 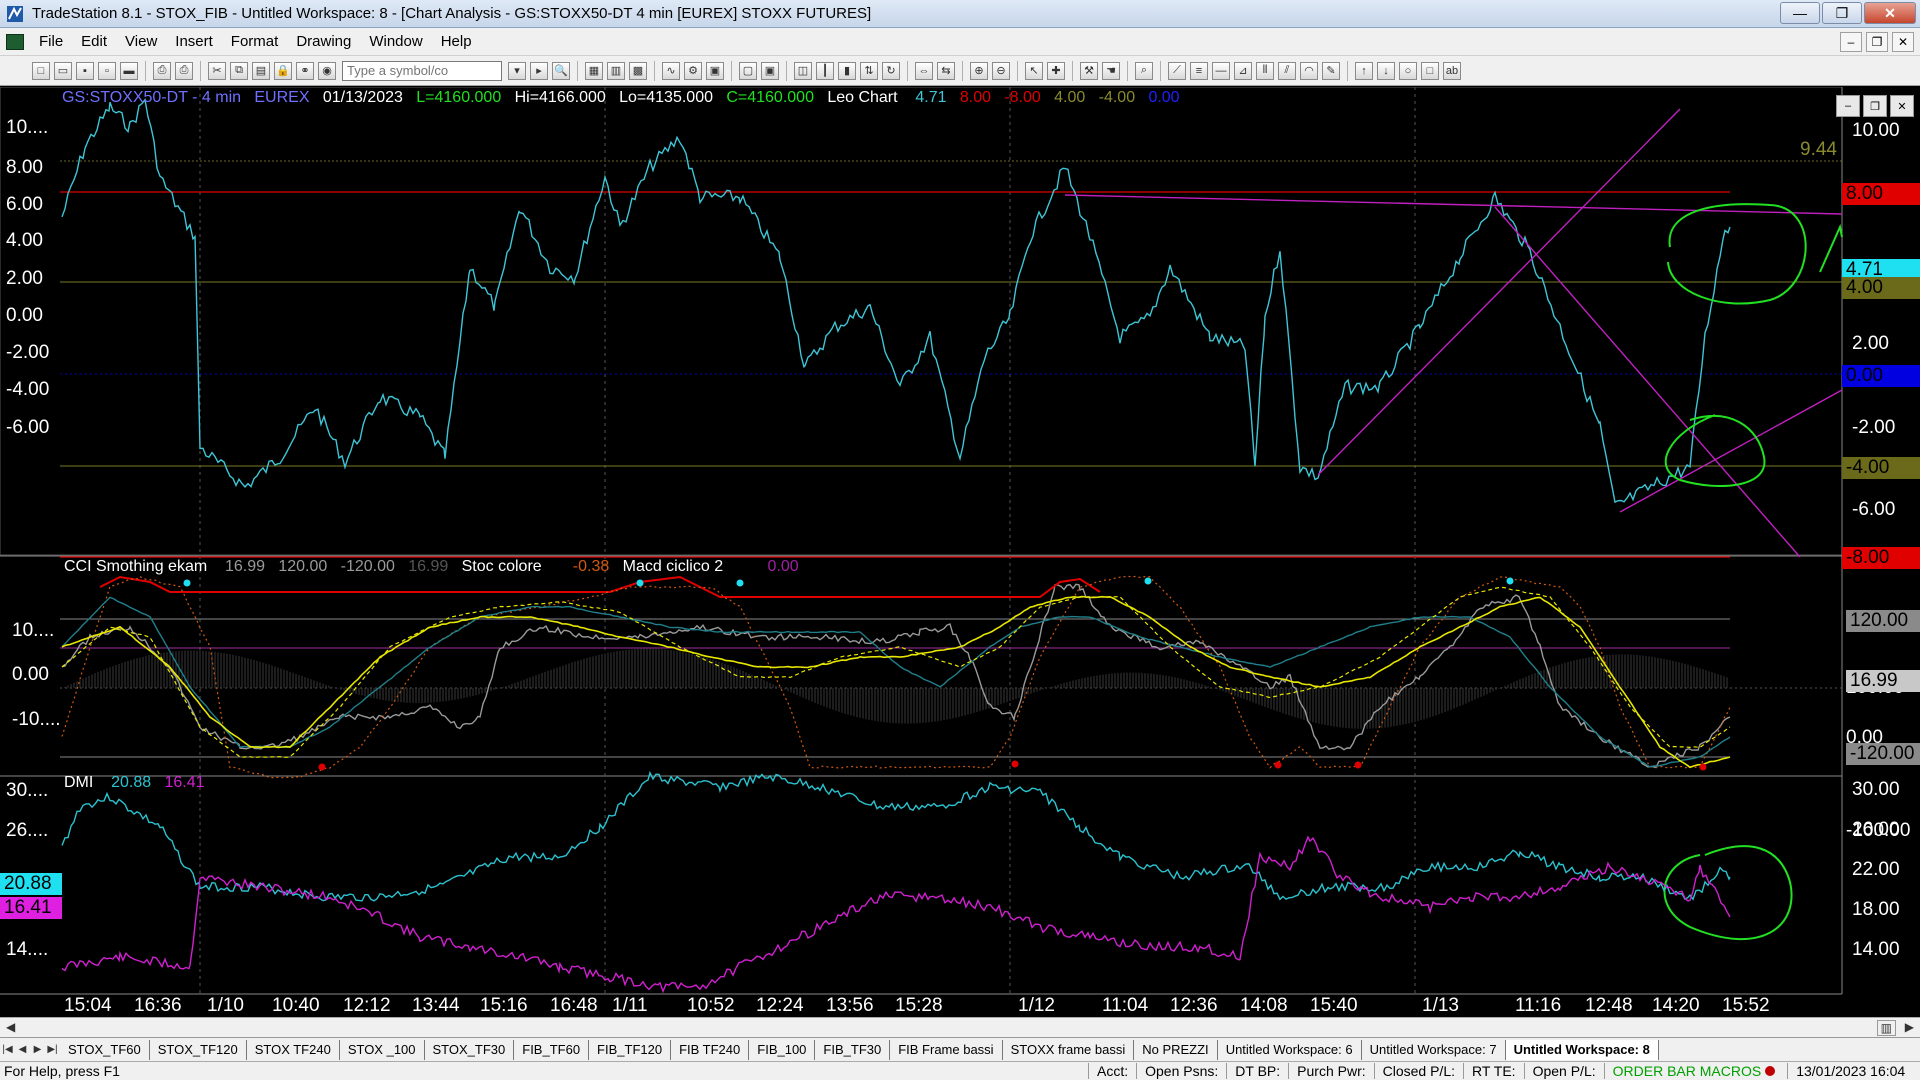 I want to click on mdi-restore-button: ❐, so click(x=1877, y=42).